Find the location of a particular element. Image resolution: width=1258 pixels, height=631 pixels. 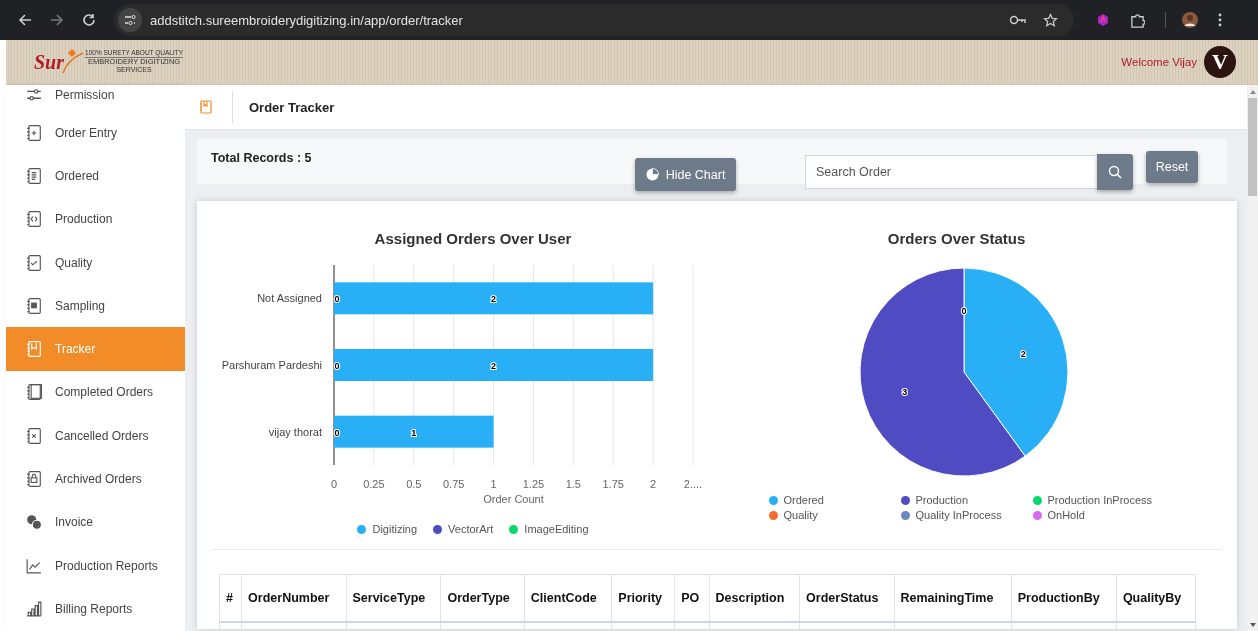

category-label: Parshuram Pardeshi is located at coordinates (271, 365).